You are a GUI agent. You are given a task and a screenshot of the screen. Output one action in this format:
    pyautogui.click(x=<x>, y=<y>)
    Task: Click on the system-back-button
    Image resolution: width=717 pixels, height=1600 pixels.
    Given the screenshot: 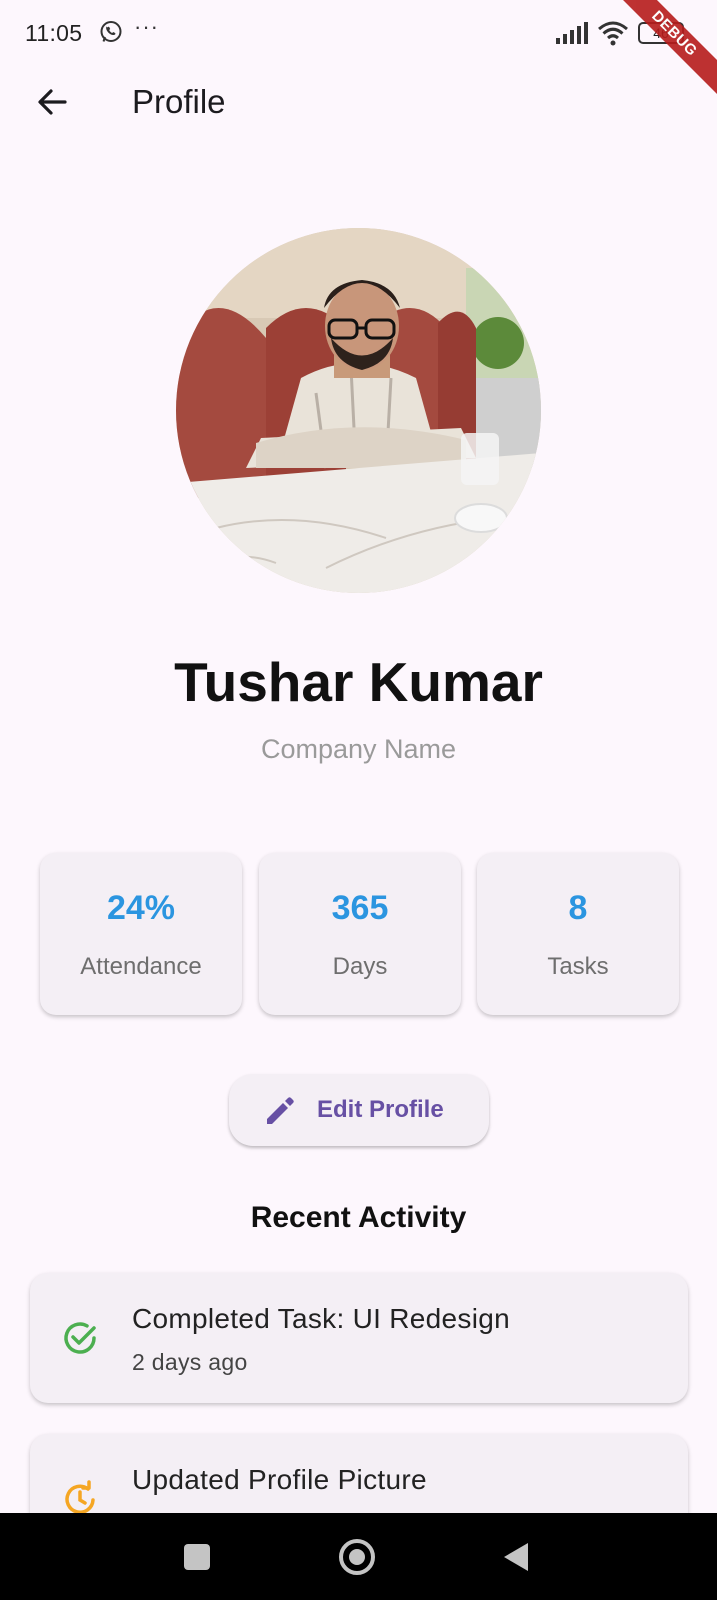 What is the action you would take?
    pyautogui.click(x=516, y=1557)
    